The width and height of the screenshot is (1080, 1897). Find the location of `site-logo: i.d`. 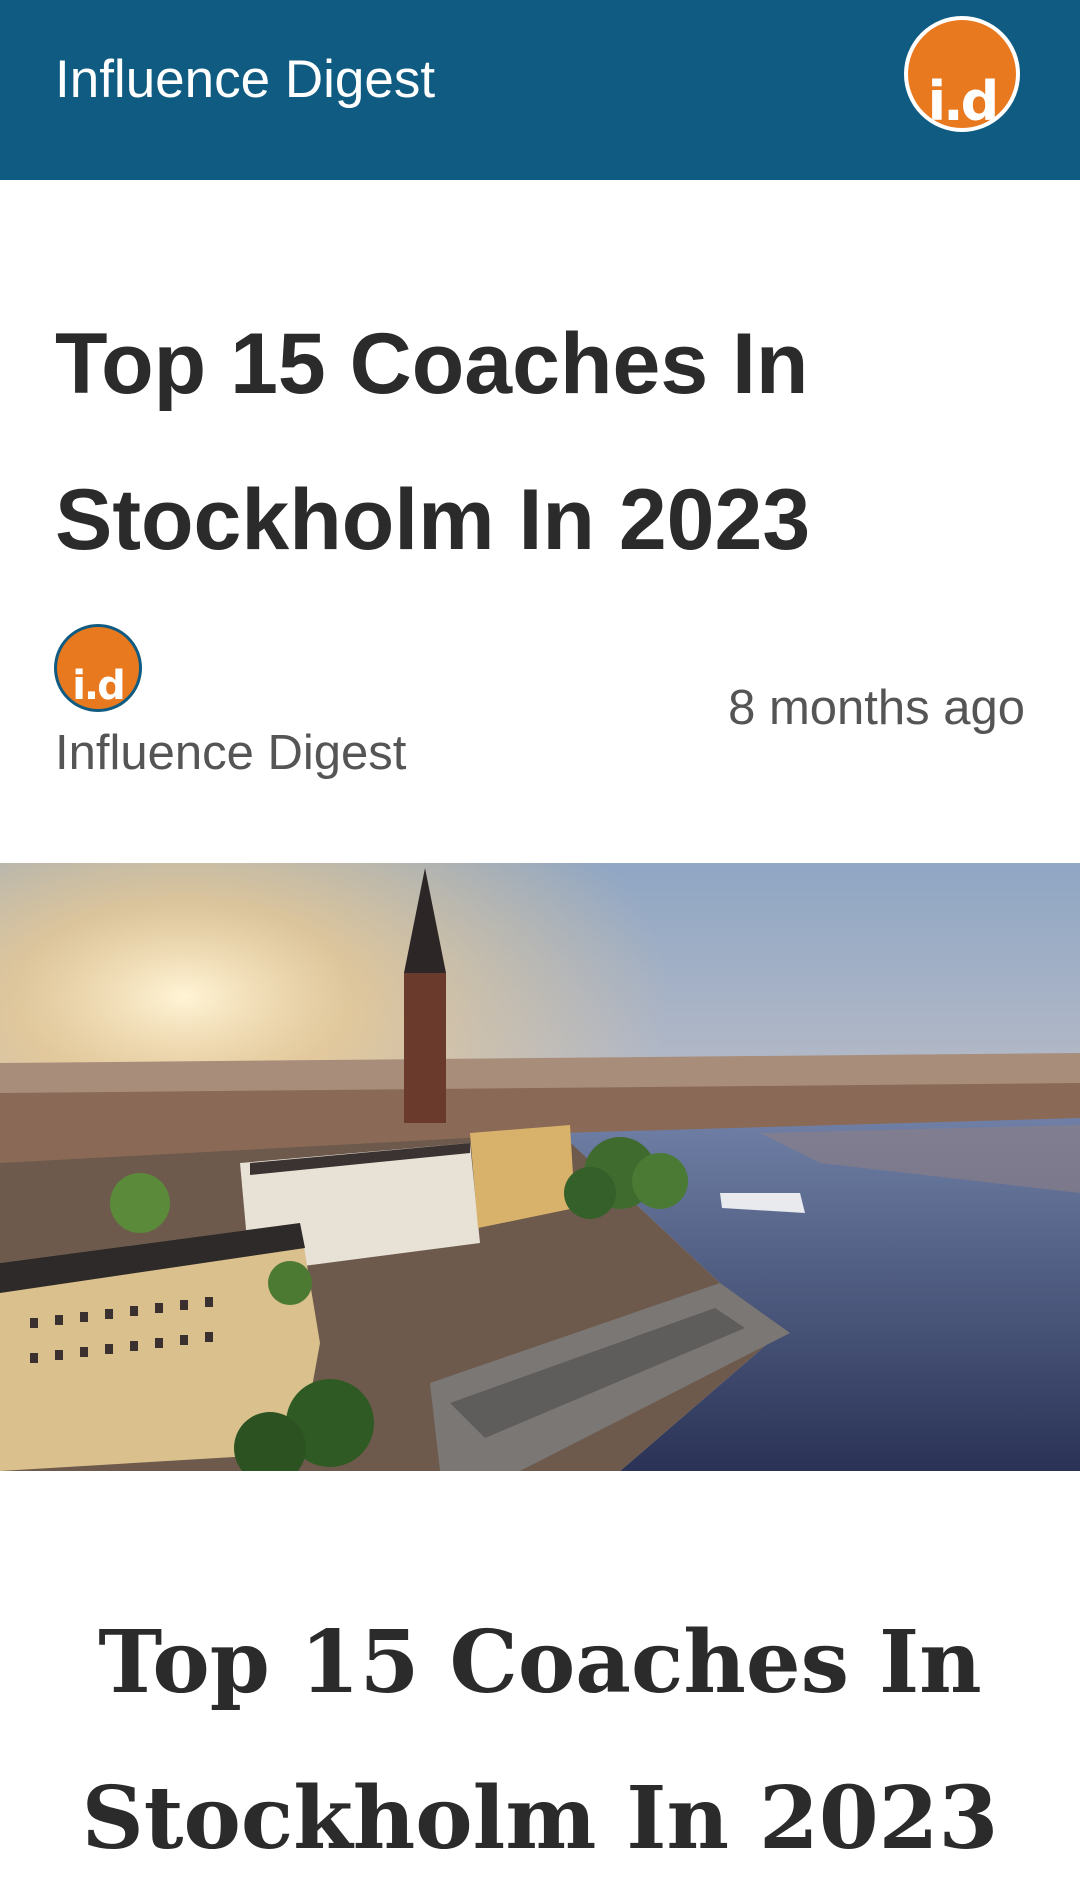

site-logo: i.d is located at coordinates (962, 74).